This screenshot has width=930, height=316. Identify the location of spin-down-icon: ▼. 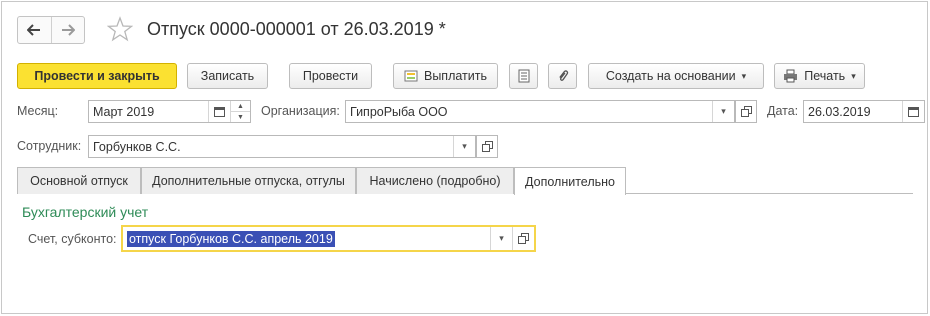
(240, 116).